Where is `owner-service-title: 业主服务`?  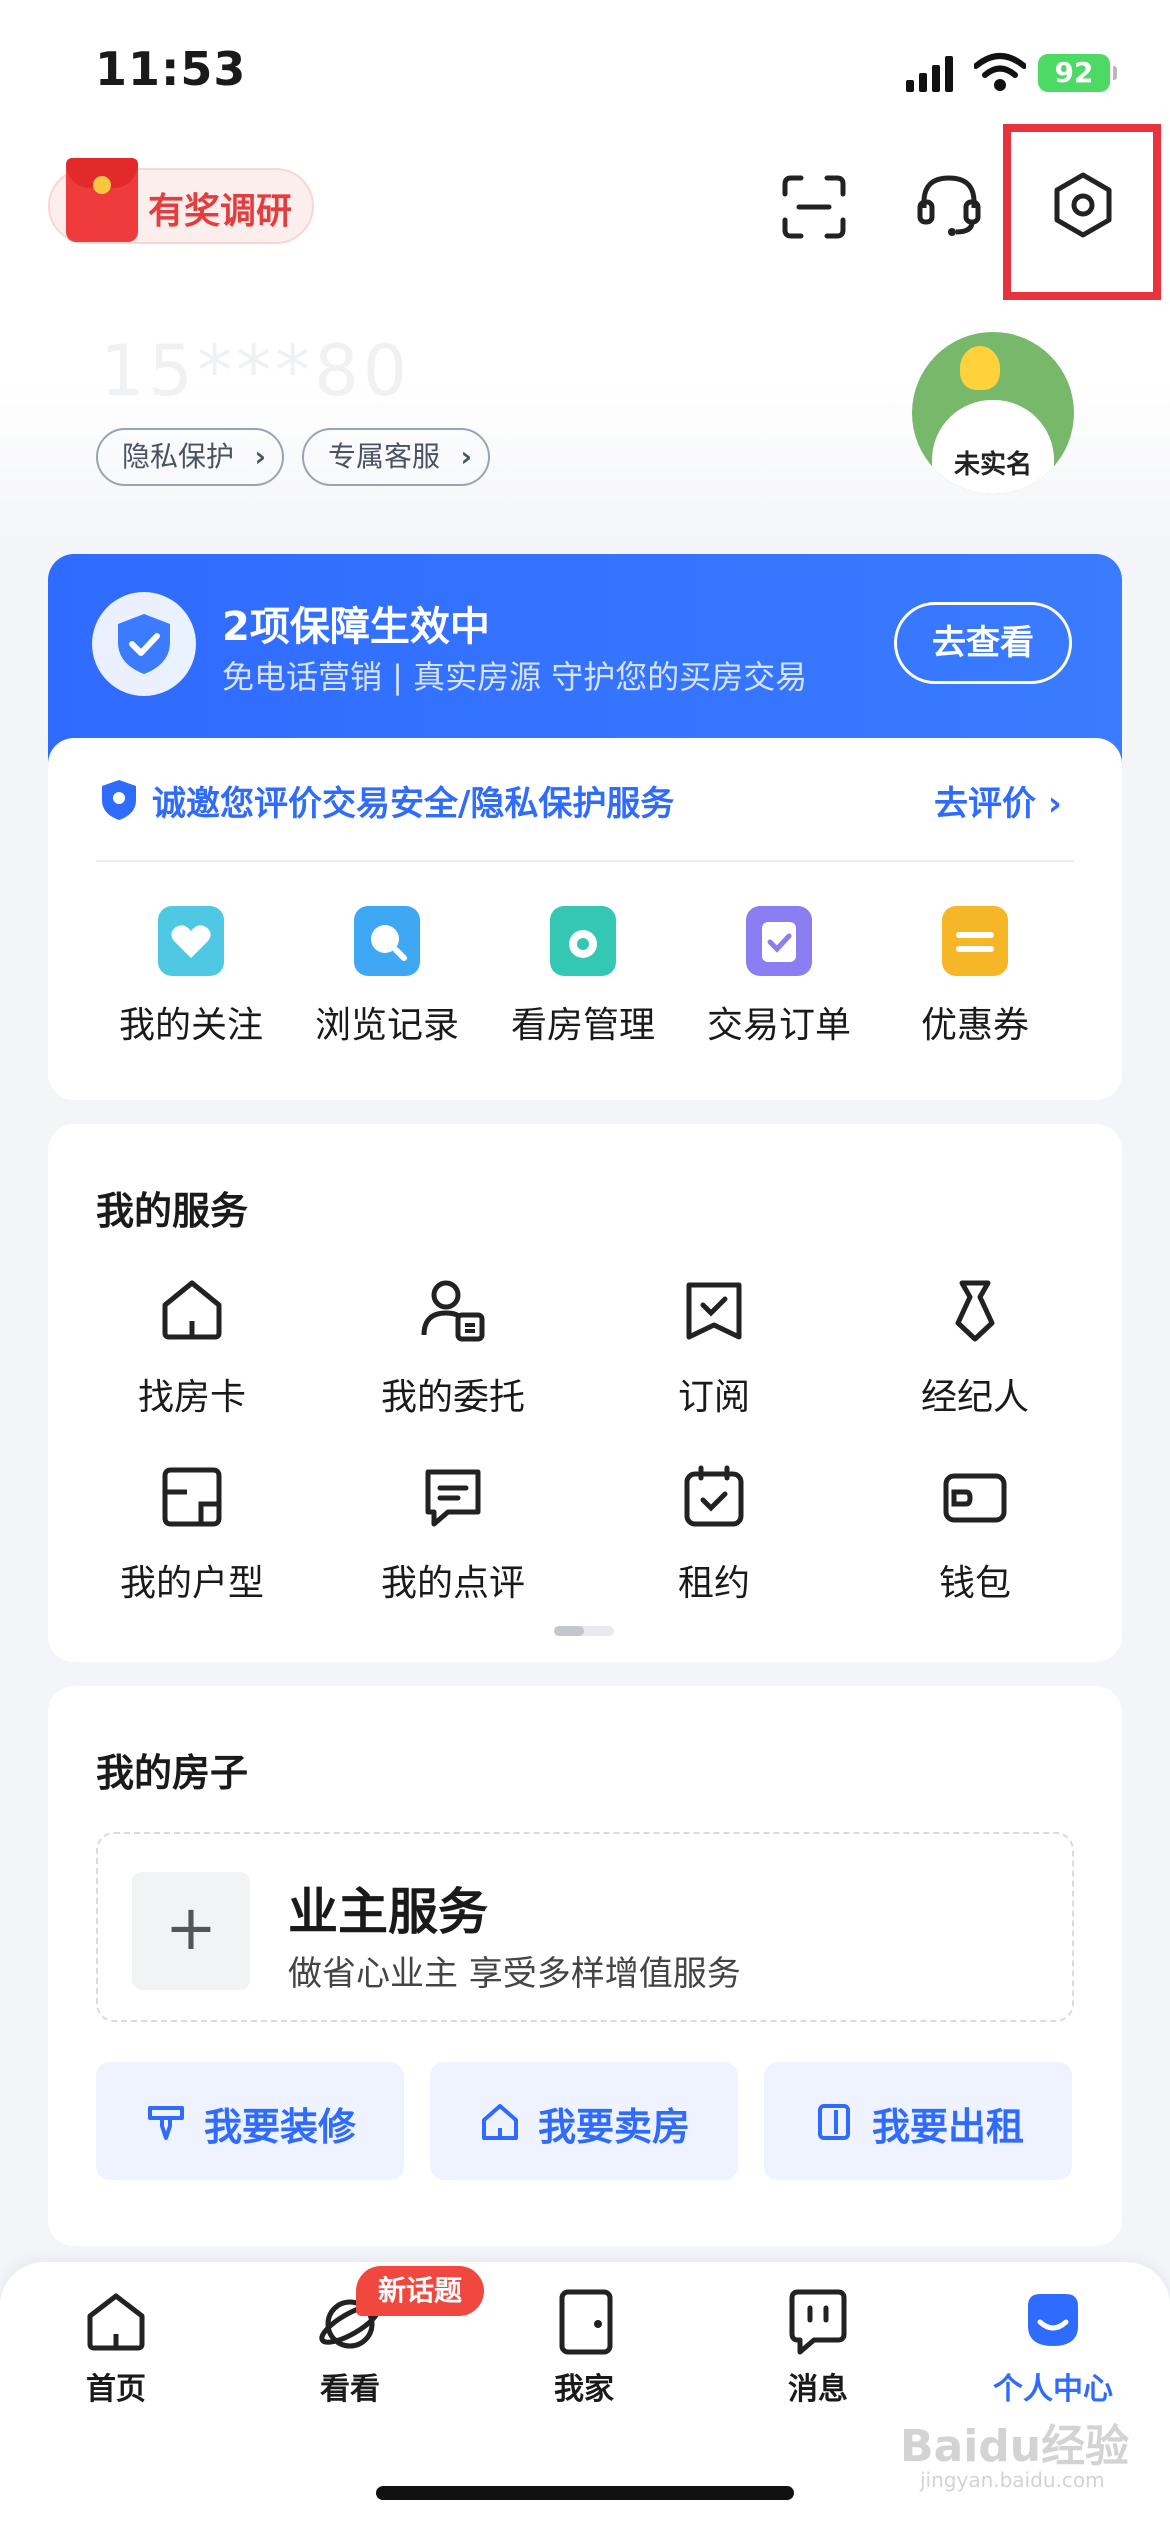 owner-service-title: 业主服务 is located at coordinates (388, 1912).